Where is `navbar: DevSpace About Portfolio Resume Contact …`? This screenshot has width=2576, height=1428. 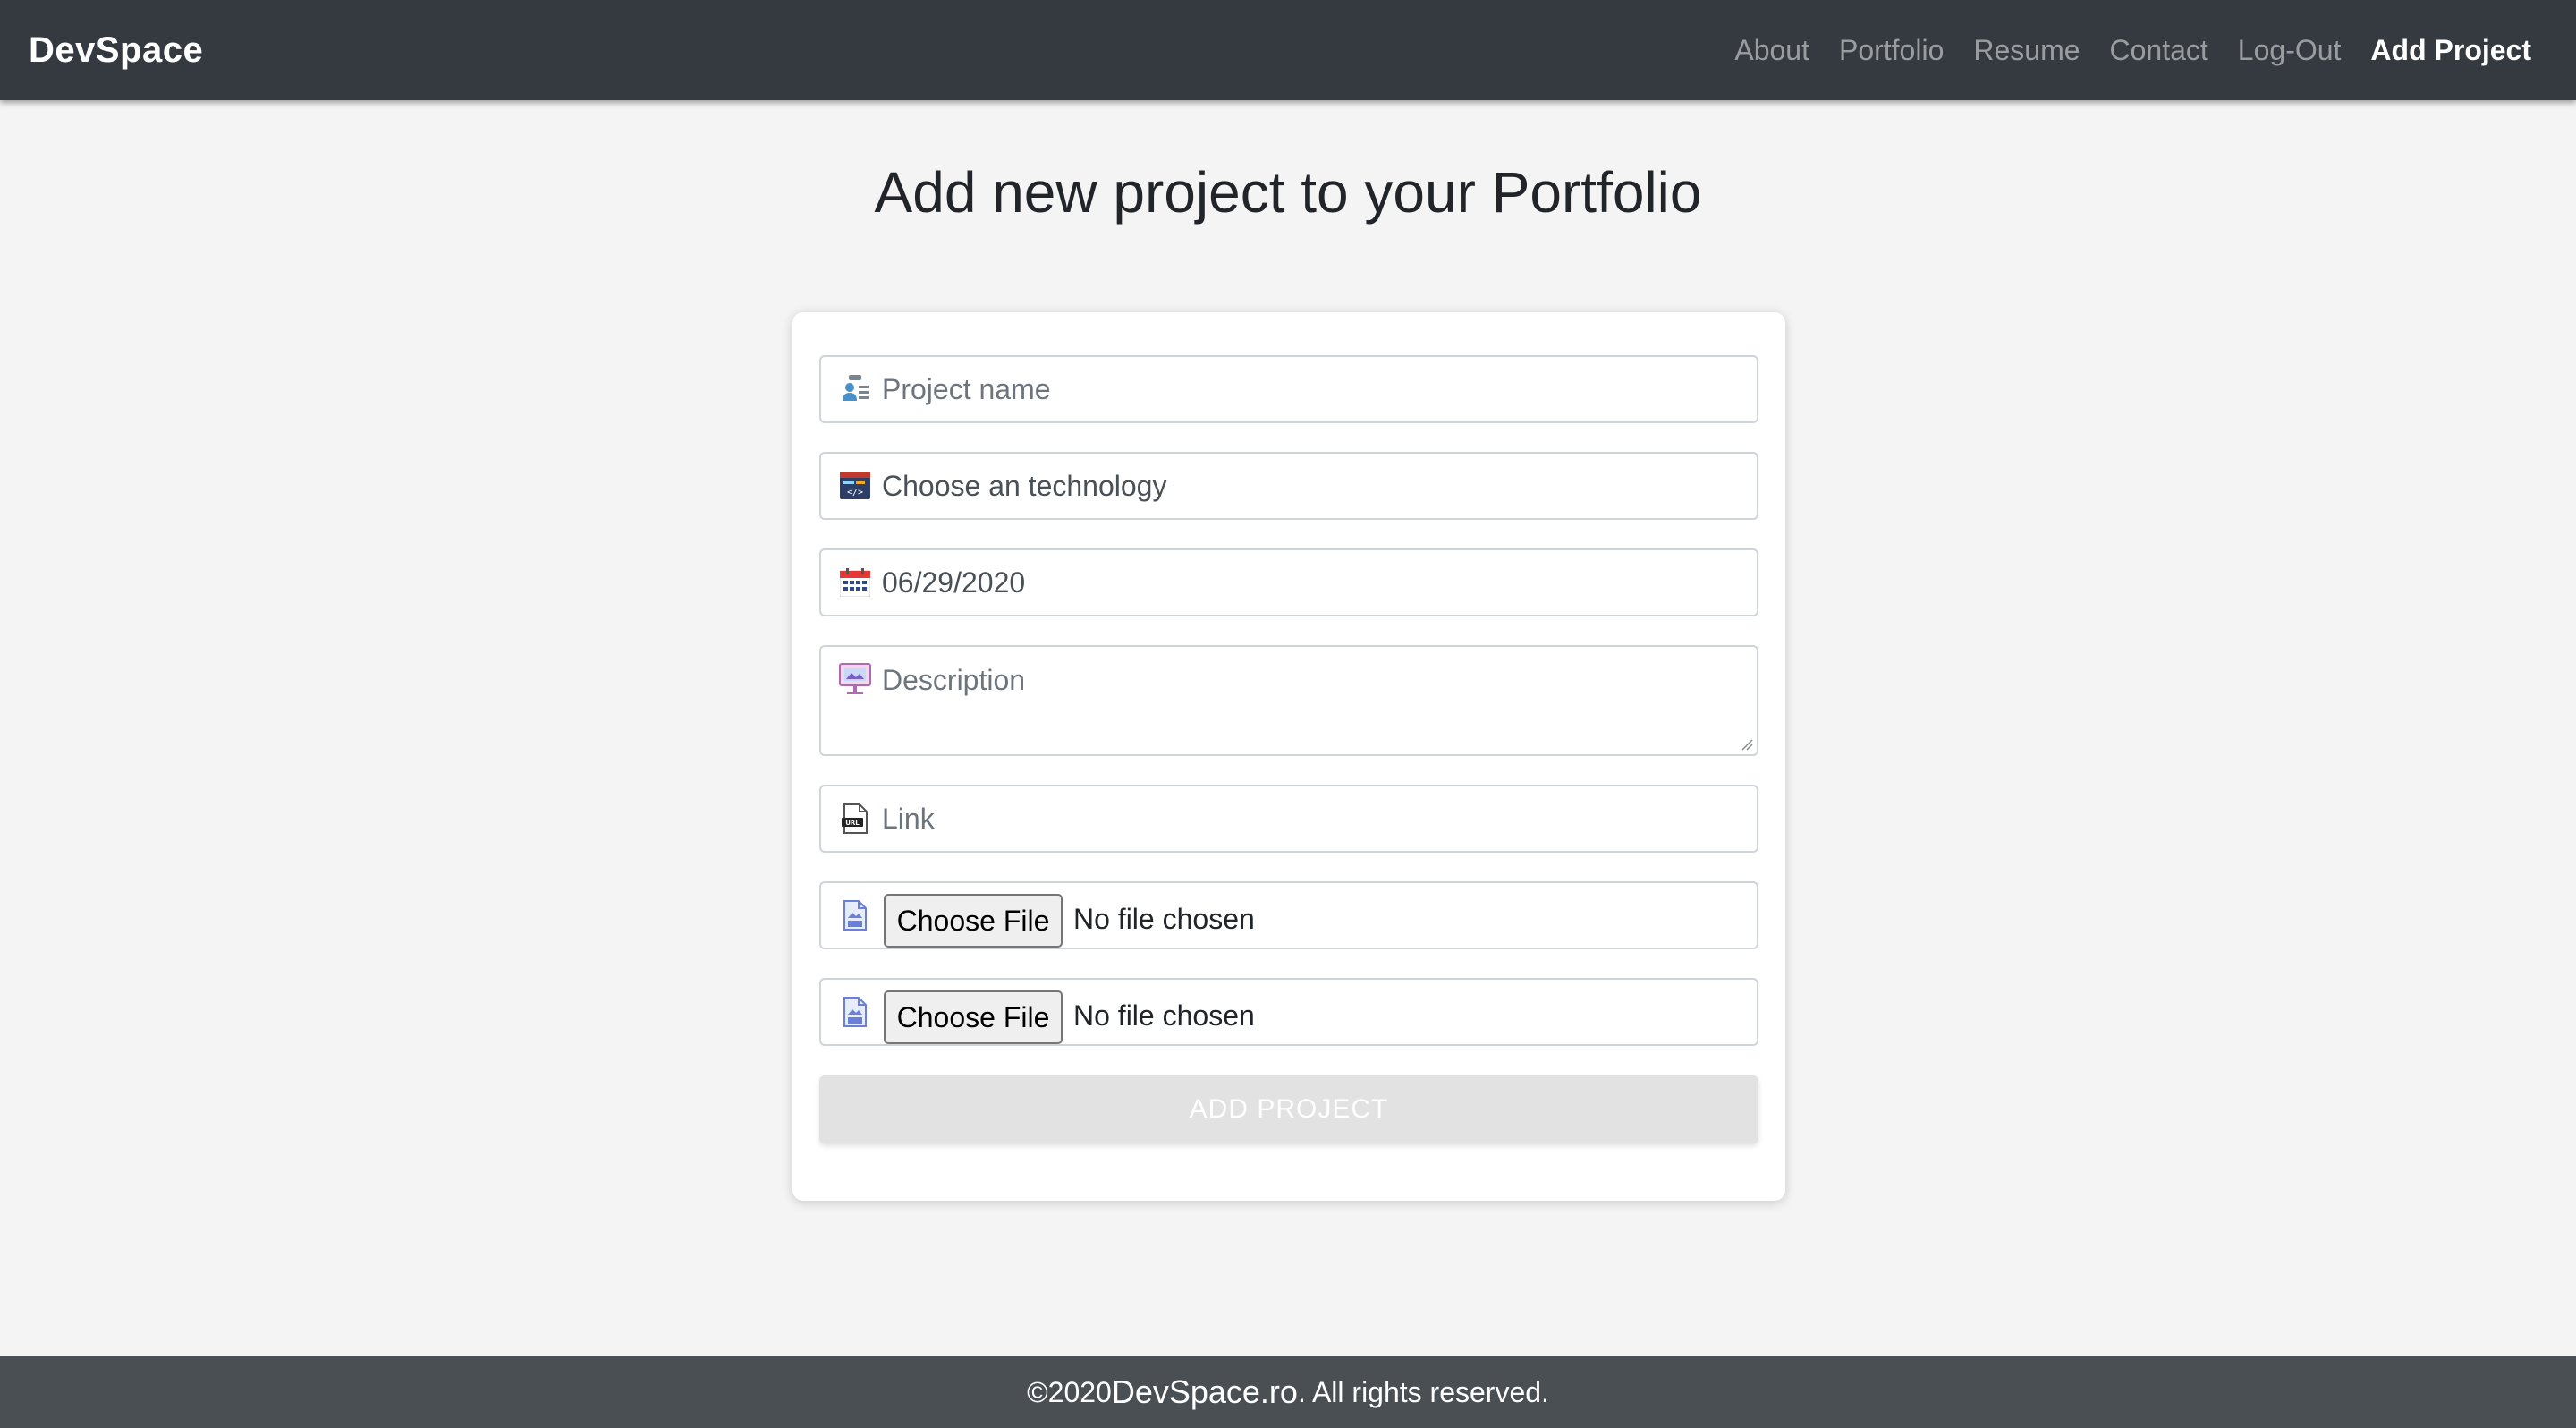 navbar: DevSpace About Portfolio Resume Contact … is located at coordinates (1288, 50).